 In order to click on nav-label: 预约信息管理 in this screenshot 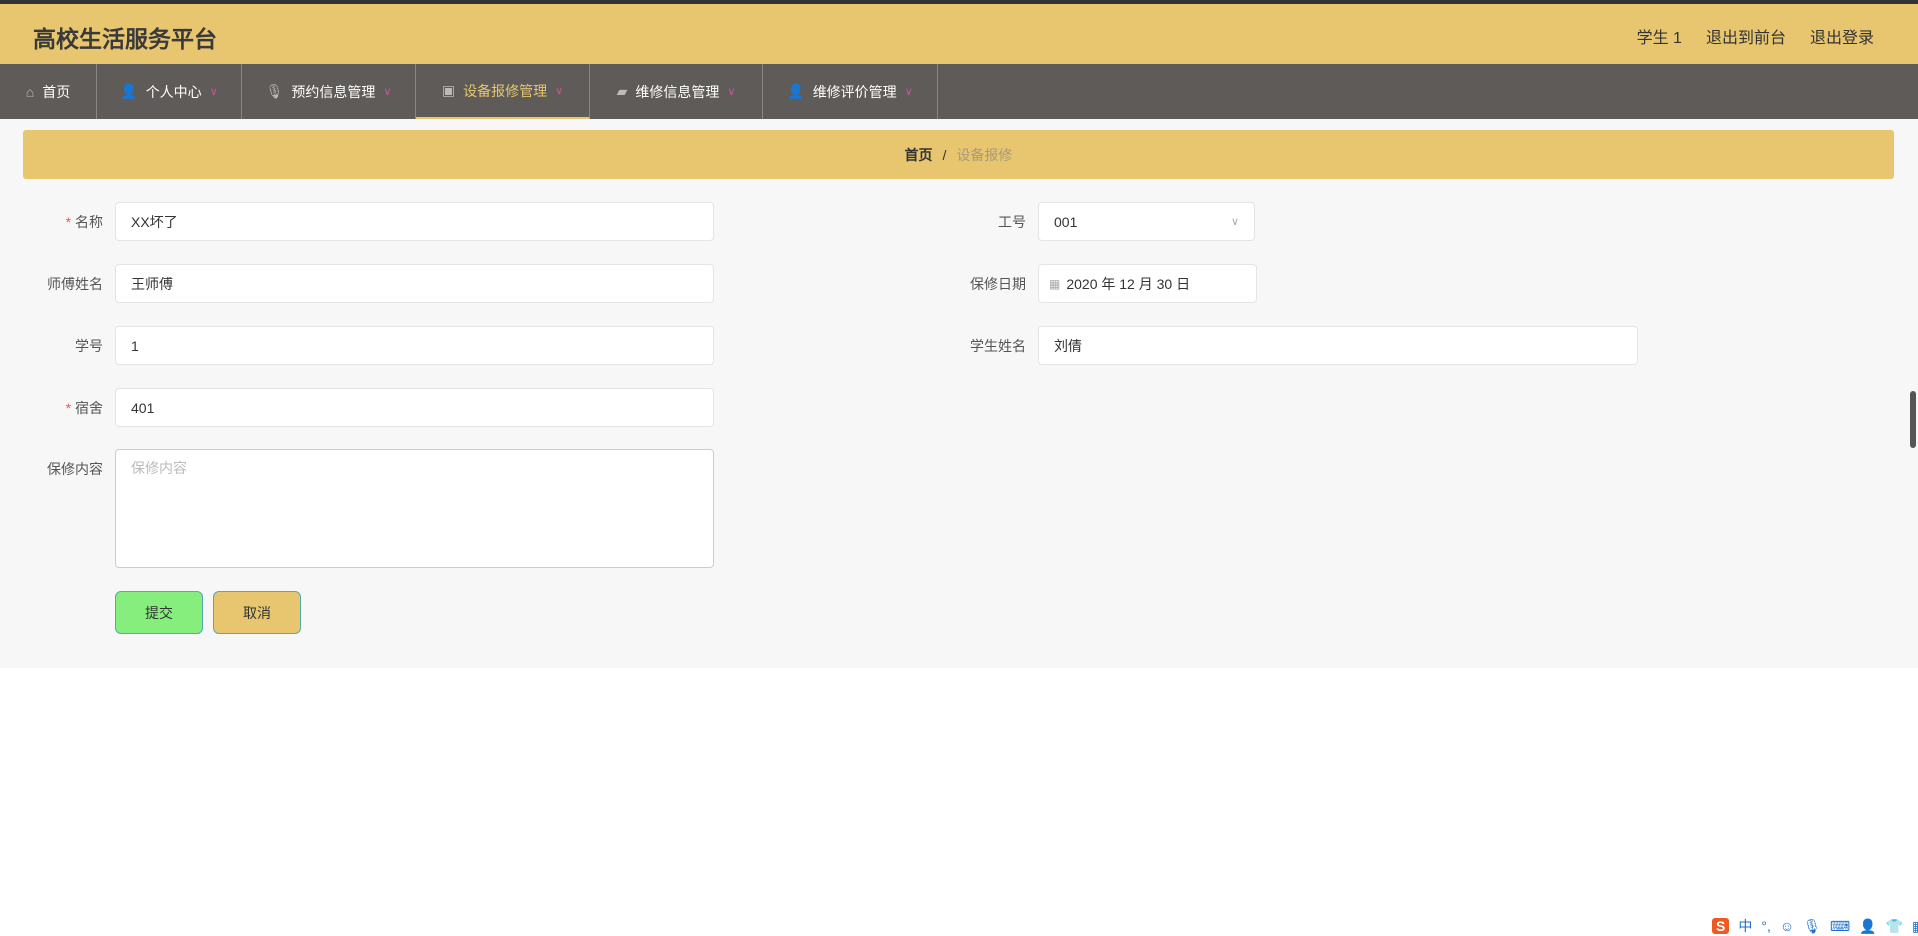, I will do `click(333, 91)`.